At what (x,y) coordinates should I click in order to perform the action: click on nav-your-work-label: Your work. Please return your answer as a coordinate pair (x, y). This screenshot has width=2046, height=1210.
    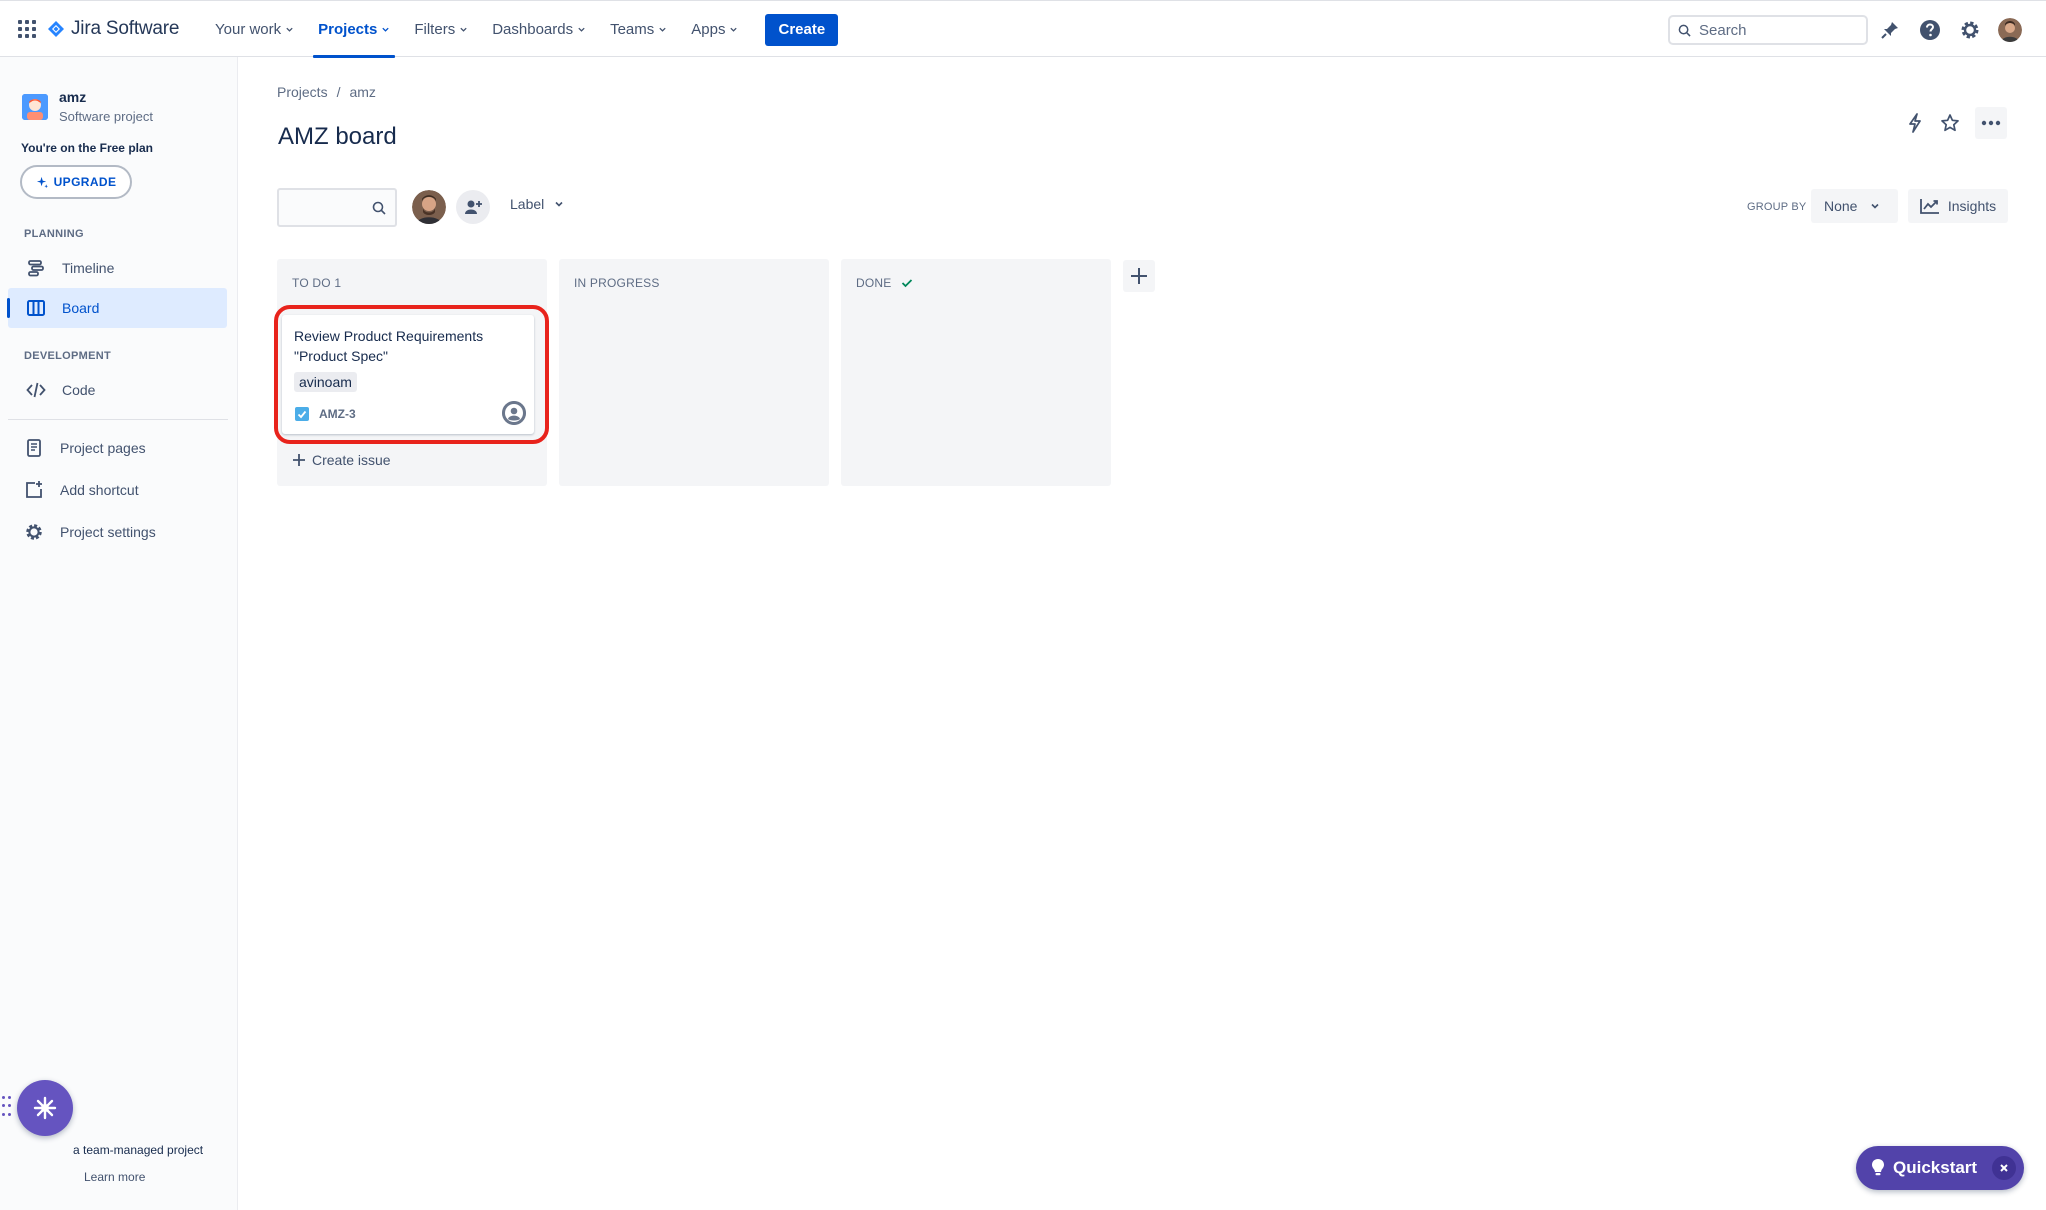
    Looking at the image, I should click on (248, 29).